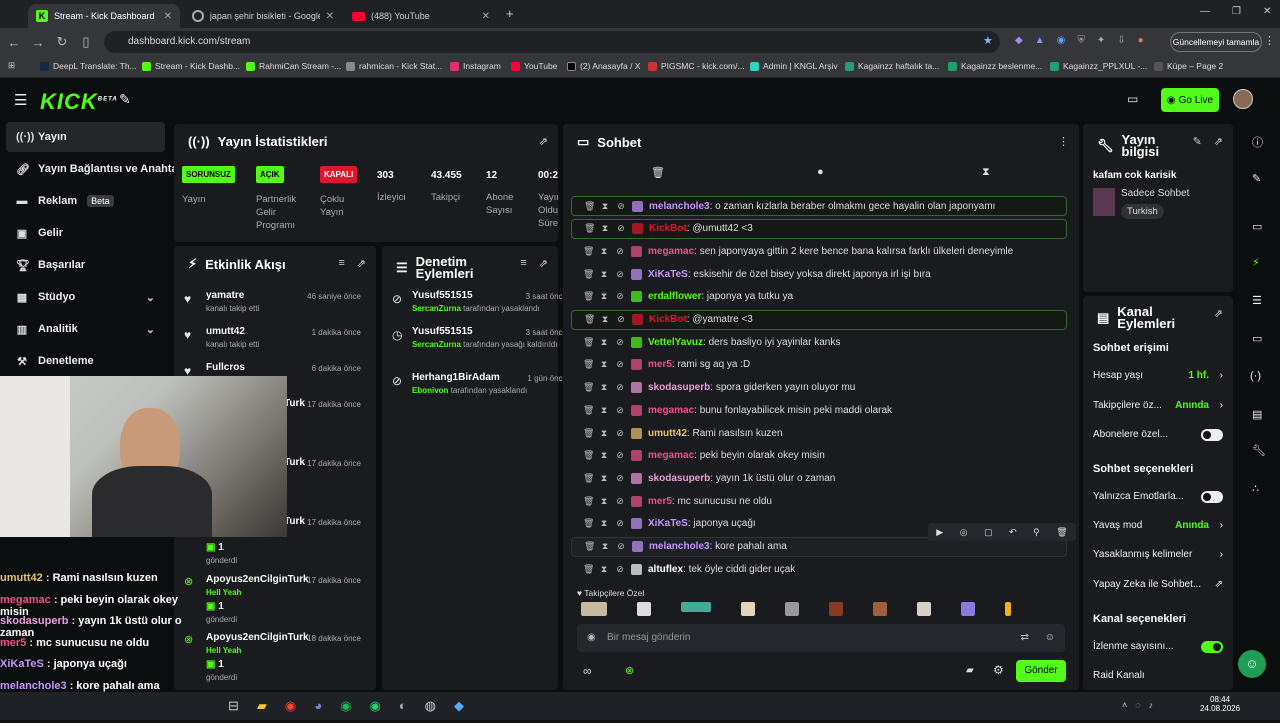  What do you see at coordinates (1257, 300) in the screenshot?
I see `list-icon: ☰` at bounding box center [1257, 300].